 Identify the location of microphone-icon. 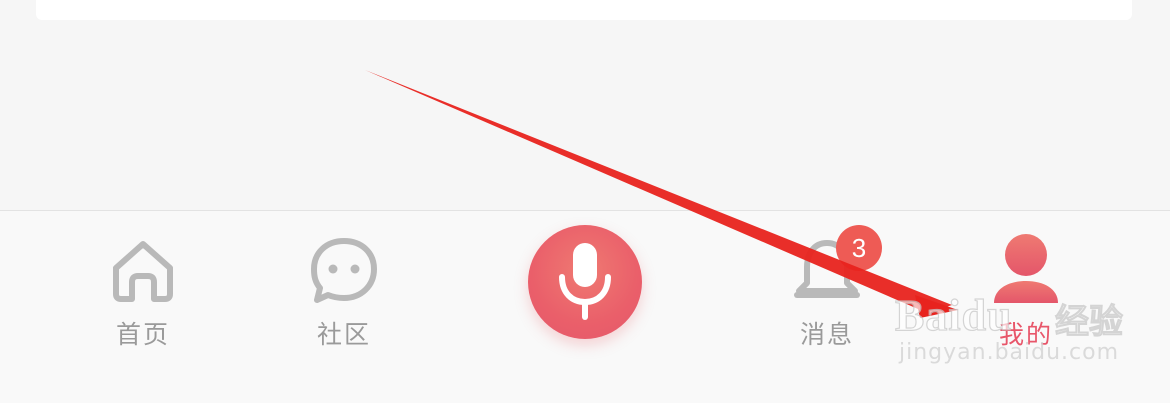
(585, 281).